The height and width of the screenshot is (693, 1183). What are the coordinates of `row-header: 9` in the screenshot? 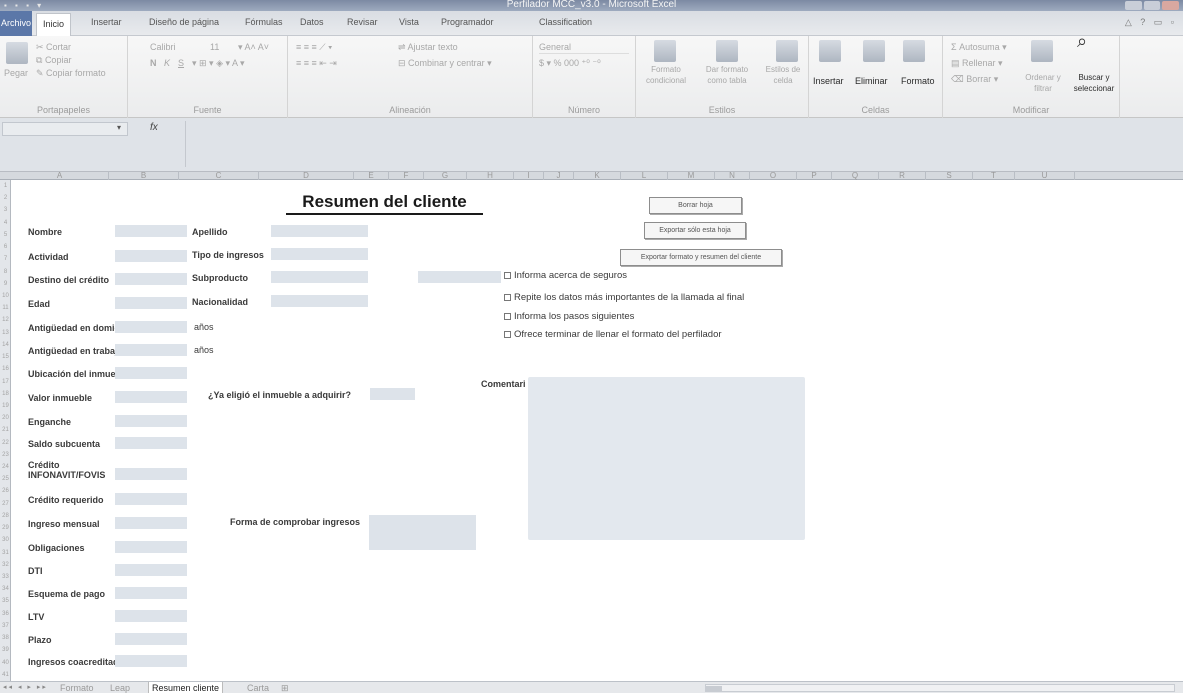 It's located at (5, 284).